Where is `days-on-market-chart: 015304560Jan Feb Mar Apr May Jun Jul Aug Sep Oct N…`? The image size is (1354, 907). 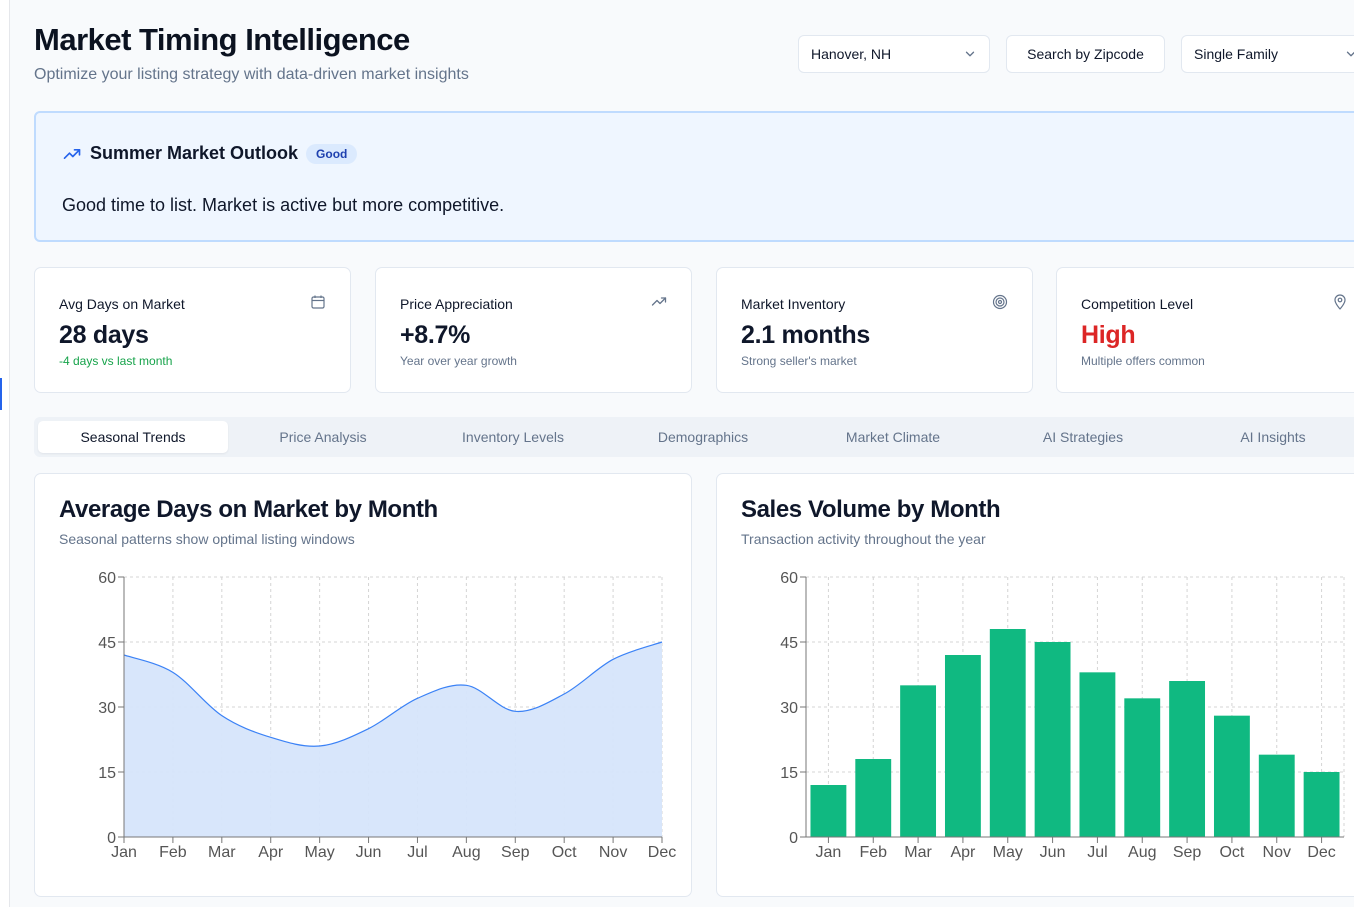 days-on-market-chart: 015304560Jan Feb Mar Apr May Jun Jul Aug Sep Oct N… is located at coordinates (387, 715).